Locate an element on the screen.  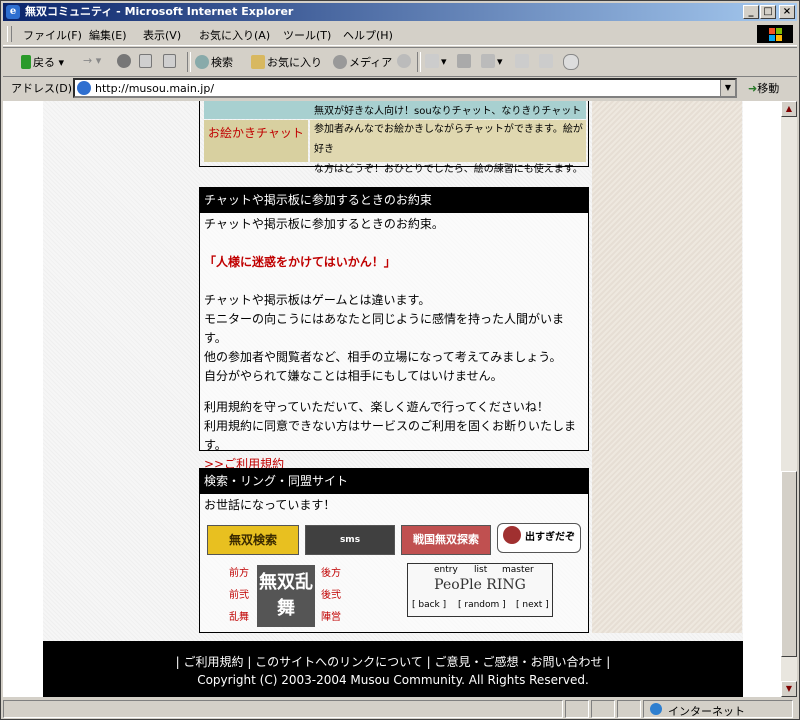
rules-text: チャットや掲示板はゲームとは違います。 is located at coordinates (317, 300).